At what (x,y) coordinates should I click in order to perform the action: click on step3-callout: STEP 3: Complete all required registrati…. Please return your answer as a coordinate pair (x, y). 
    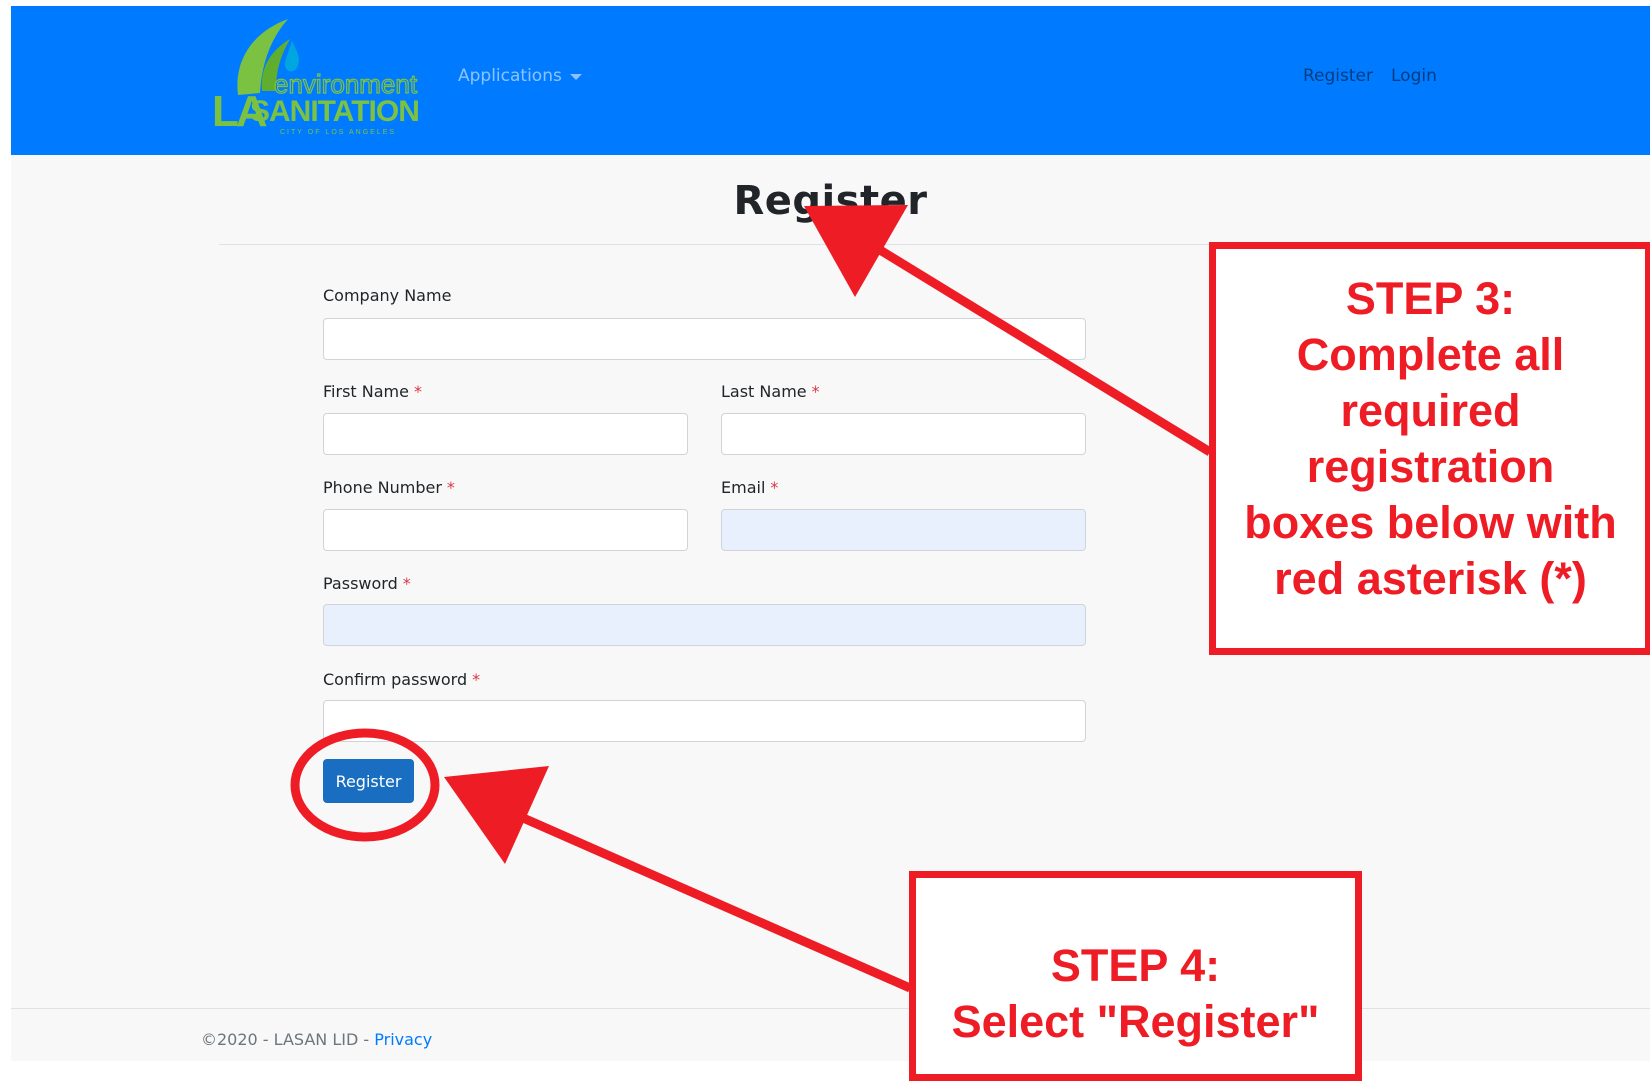
    Looking at the image, I should click on (1429, 448).